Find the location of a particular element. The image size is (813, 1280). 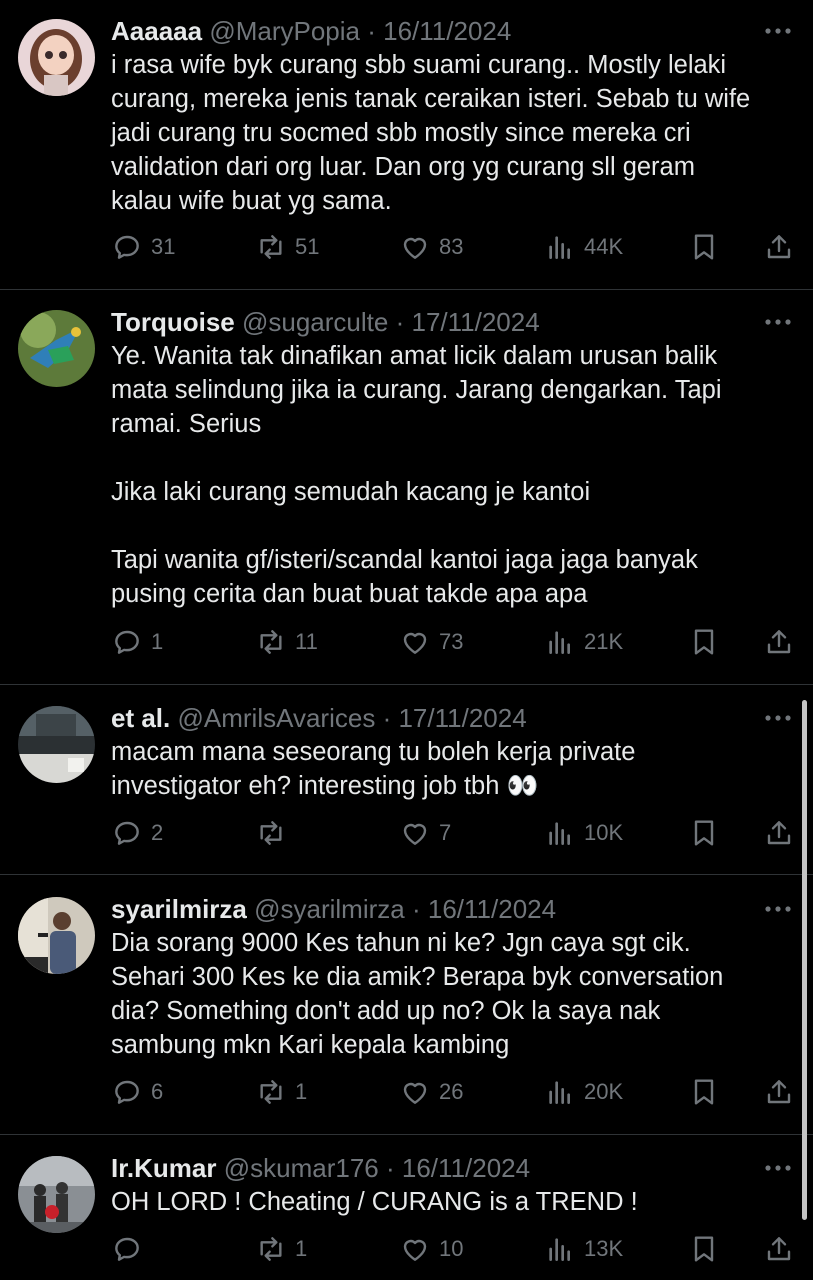

display-name: Ir.Kumar is located at coordinates (164, 1168).